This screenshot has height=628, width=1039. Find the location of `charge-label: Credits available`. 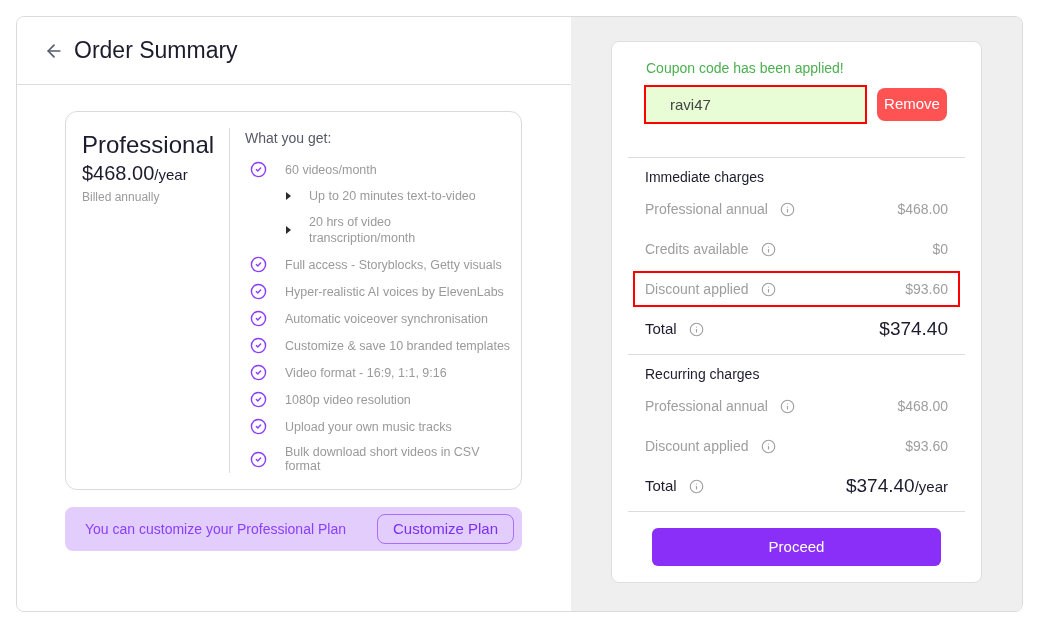

charge-label: Credits available is located at coordinates (697, 249).